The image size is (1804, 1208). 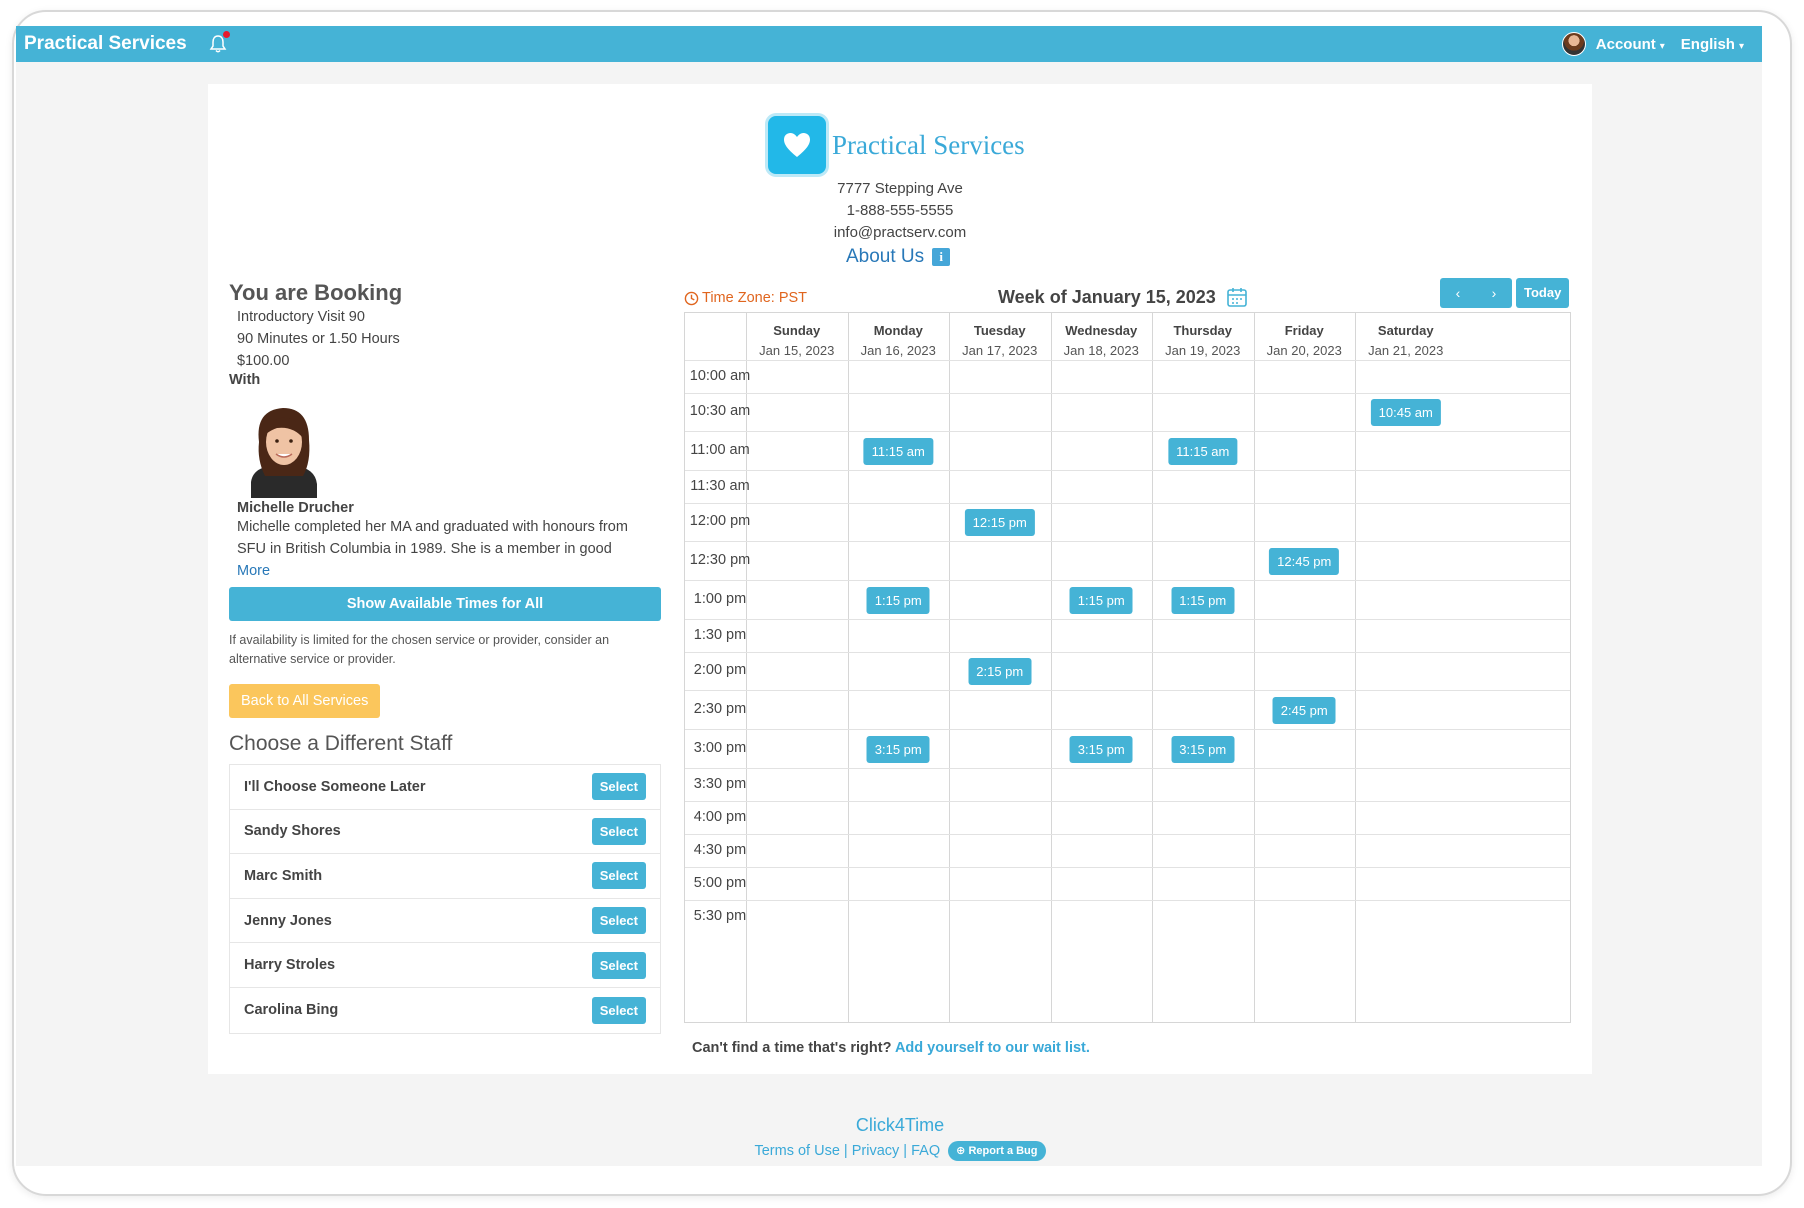 I want to click on user-avatar, so click(x=1573, y=44).